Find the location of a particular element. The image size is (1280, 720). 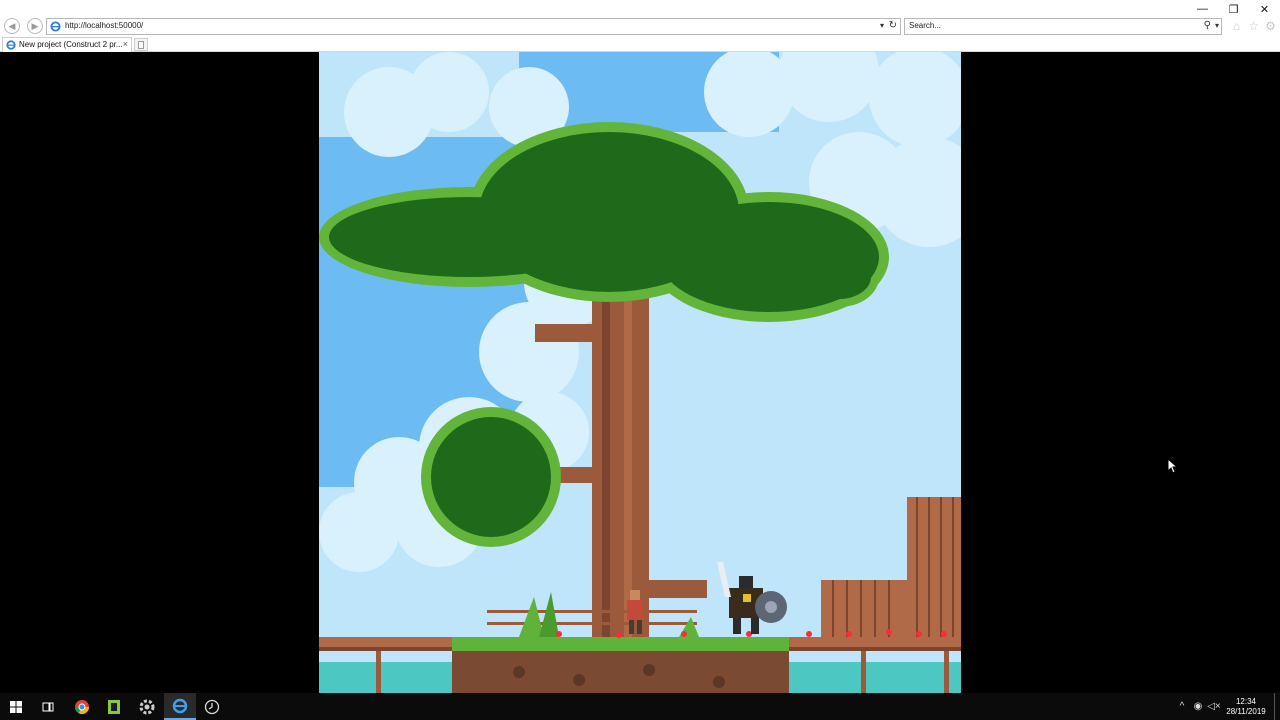

speaker-muted-icon: ◁× is located at coordinates (1214, 706).